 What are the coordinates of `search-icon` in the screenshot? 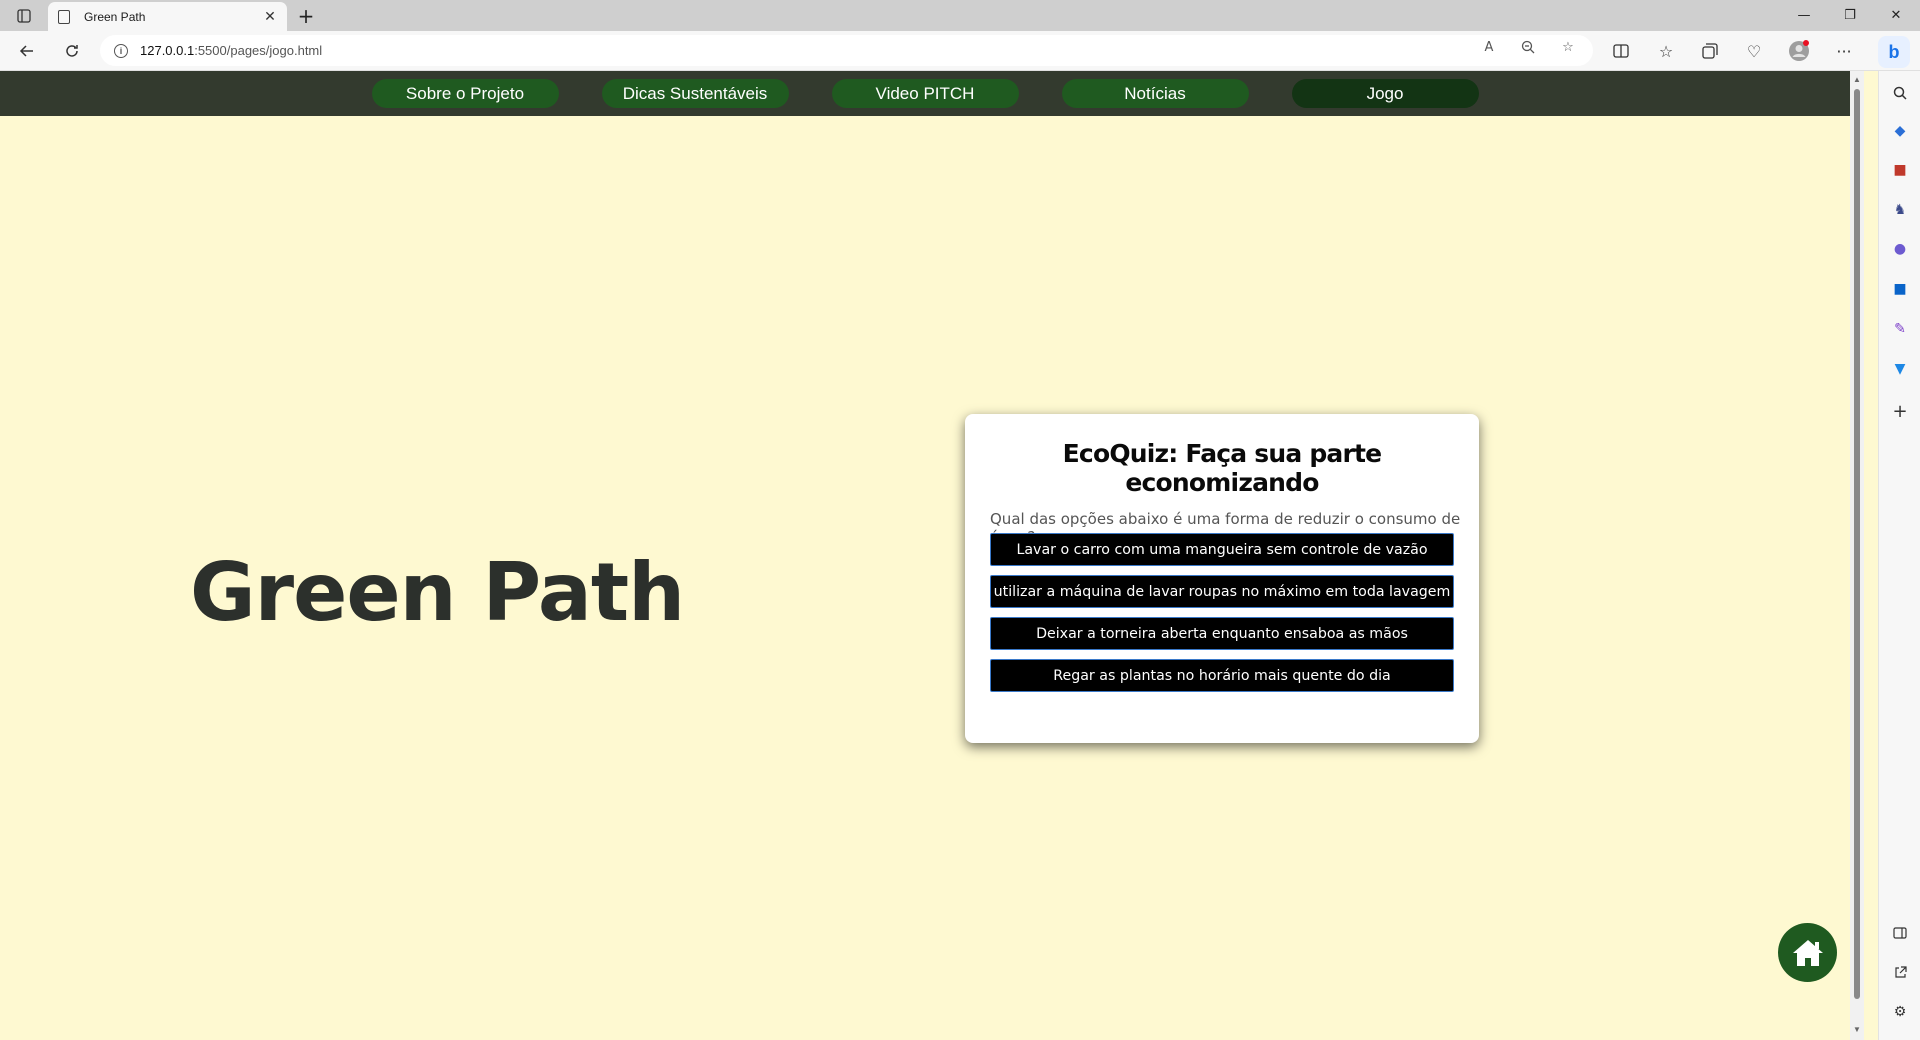 It's located at (1900, 93).